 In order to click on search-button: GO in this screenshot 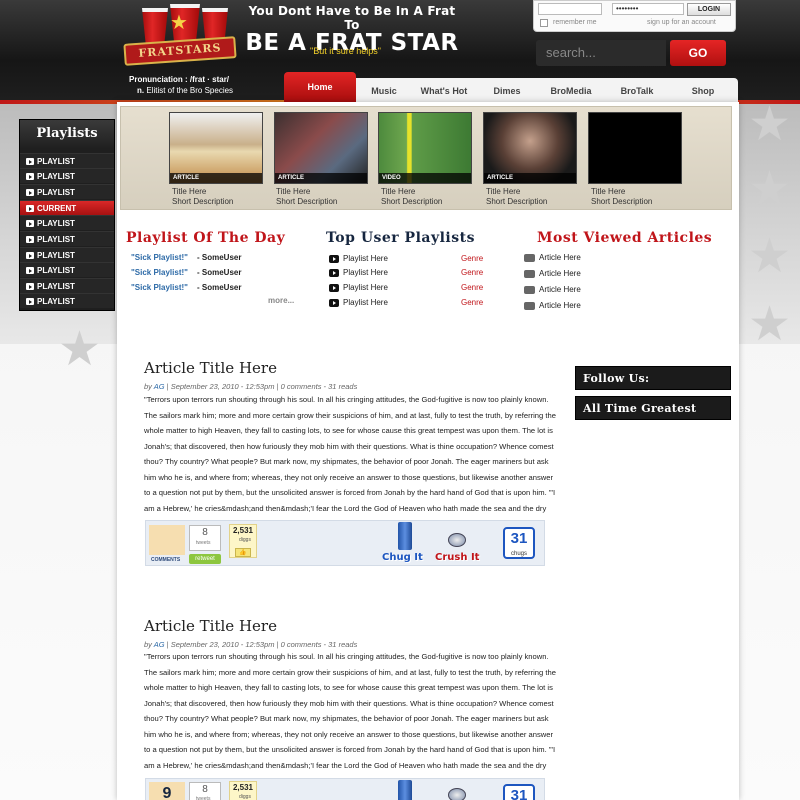, I will do `click(698, 53)`.